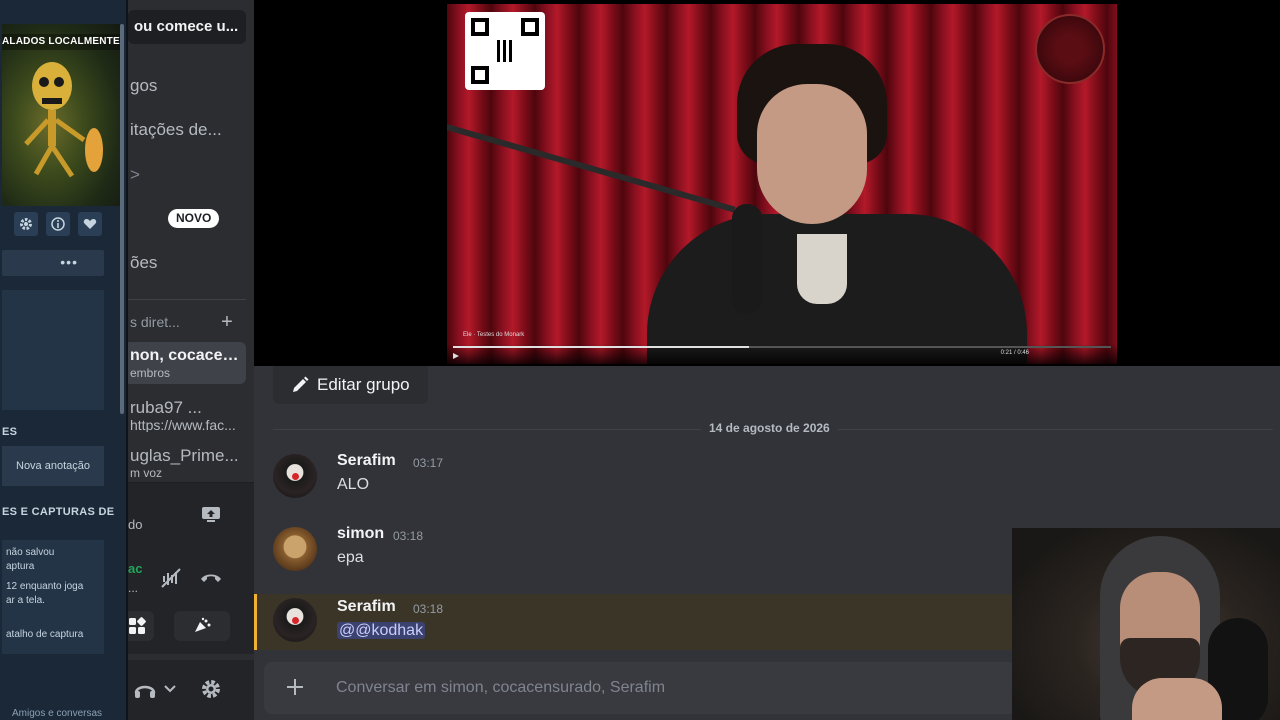  I want to click on overlay-content-box, so click(53, 350).